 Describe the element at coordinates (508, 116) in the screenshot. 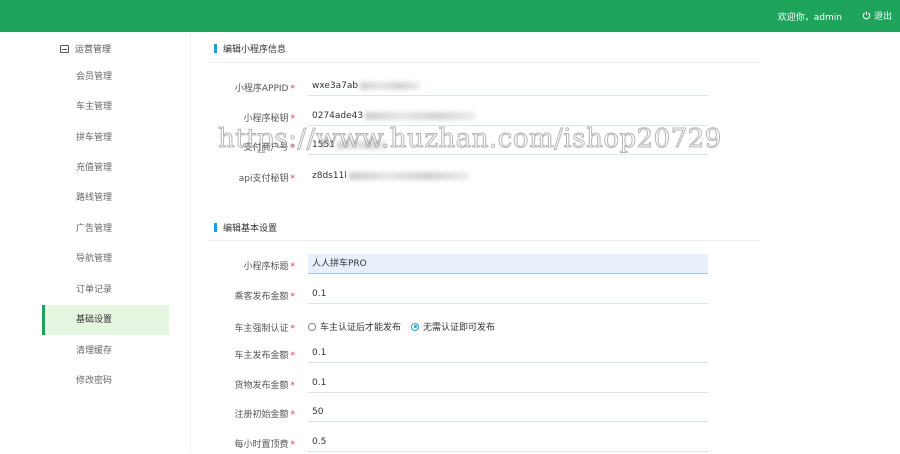

I see `secret-input: 0274ade43` at that location.